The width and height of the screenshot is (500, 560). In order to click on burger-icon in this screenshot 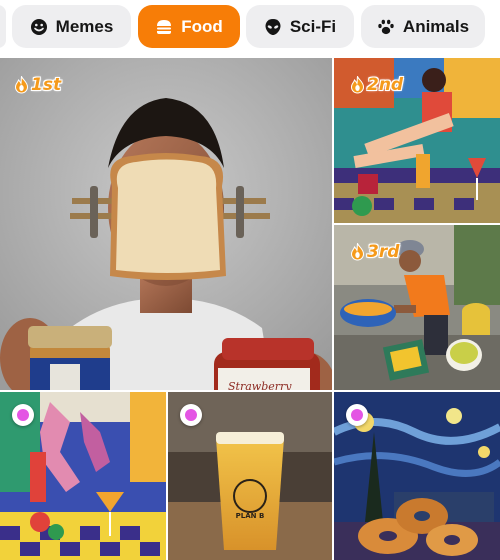, I will do `click(164, 27)`.